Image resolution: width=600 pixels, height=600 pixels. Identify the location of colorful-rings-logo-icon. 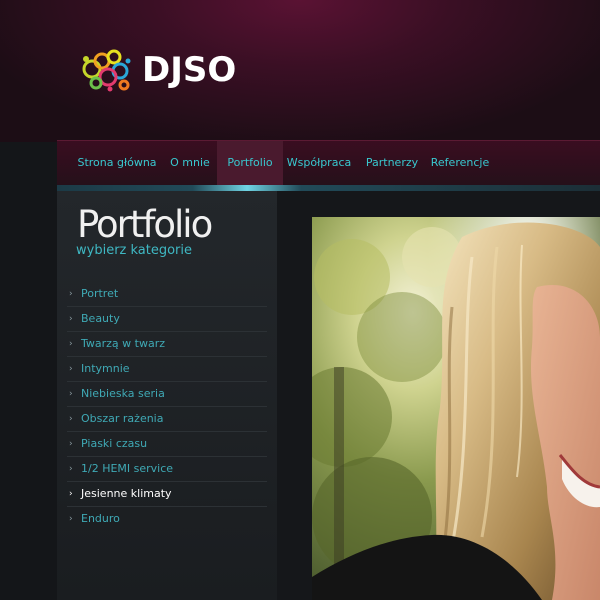
(106, 70).